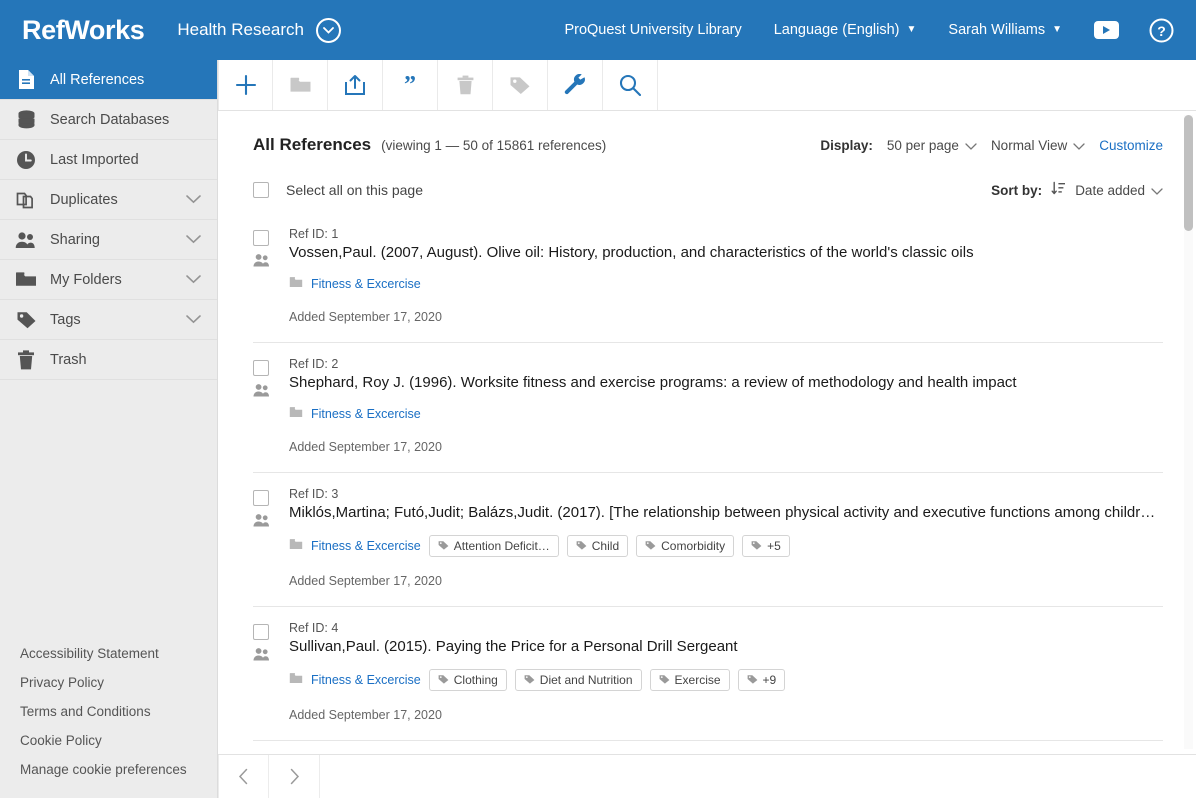 The width and height of the screenshot is (1196, 798). What do you see at coordinates (685, 546) in the screenshot?
I see `tag-chip: Comorbidity` at bounding box center [685, 546].